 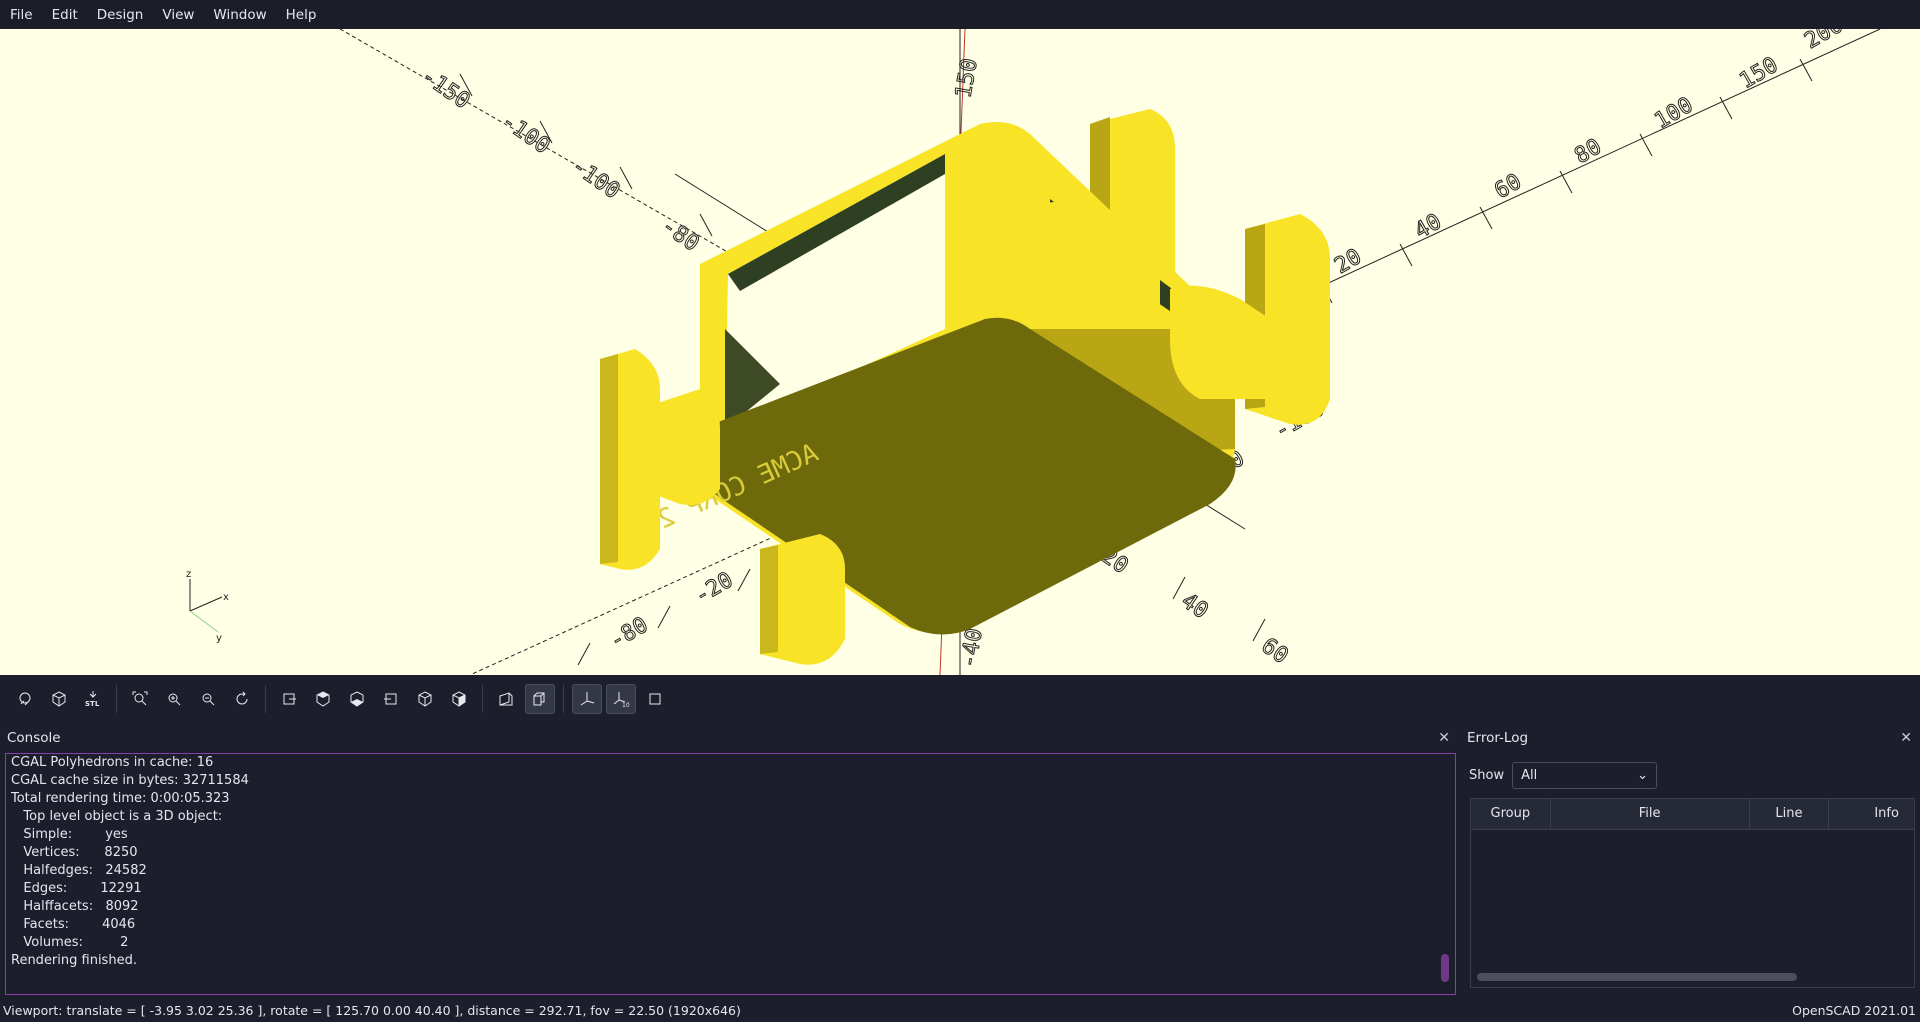 I want to click on menu-view: View, so click(x=177, y=15).